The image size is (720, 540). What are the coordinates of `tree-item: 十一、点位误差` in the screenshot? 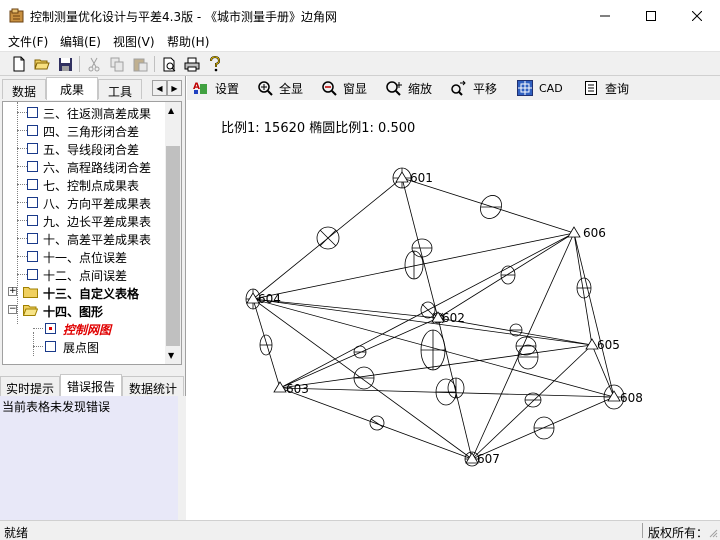 It's located at (85, 256).